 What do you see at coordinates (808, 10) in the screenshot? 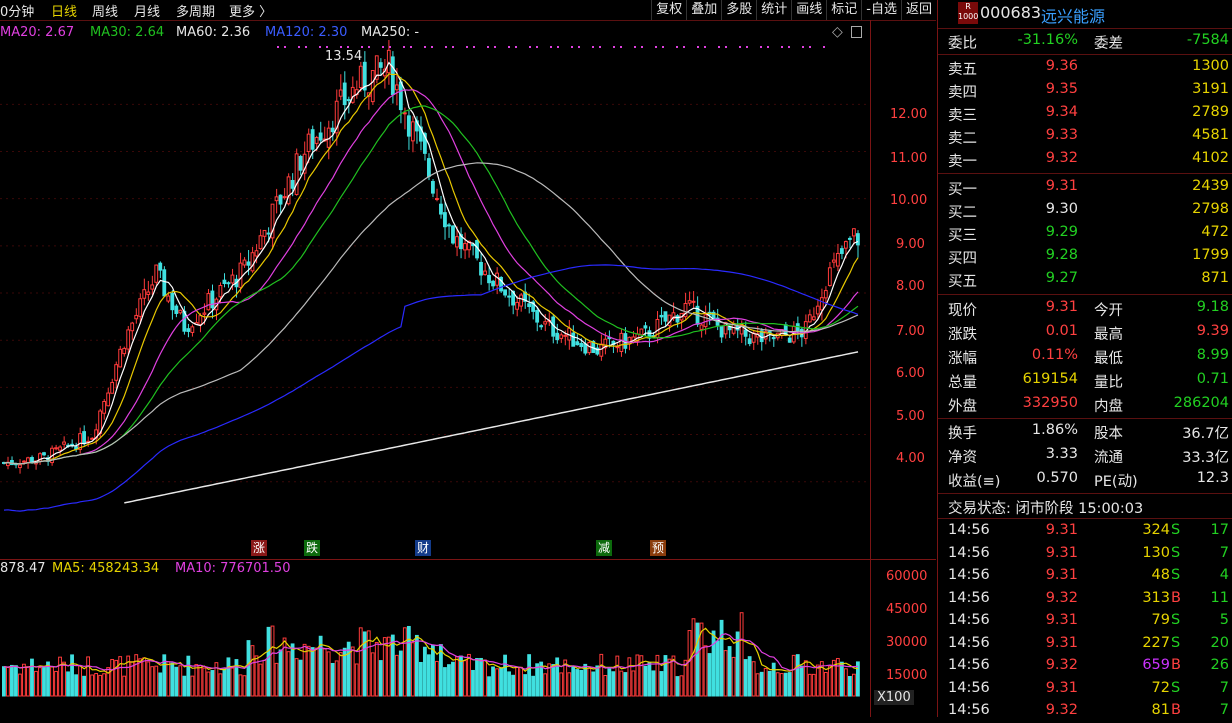
I see `draw-line-button: 画线` at bounding box center [808, 10].